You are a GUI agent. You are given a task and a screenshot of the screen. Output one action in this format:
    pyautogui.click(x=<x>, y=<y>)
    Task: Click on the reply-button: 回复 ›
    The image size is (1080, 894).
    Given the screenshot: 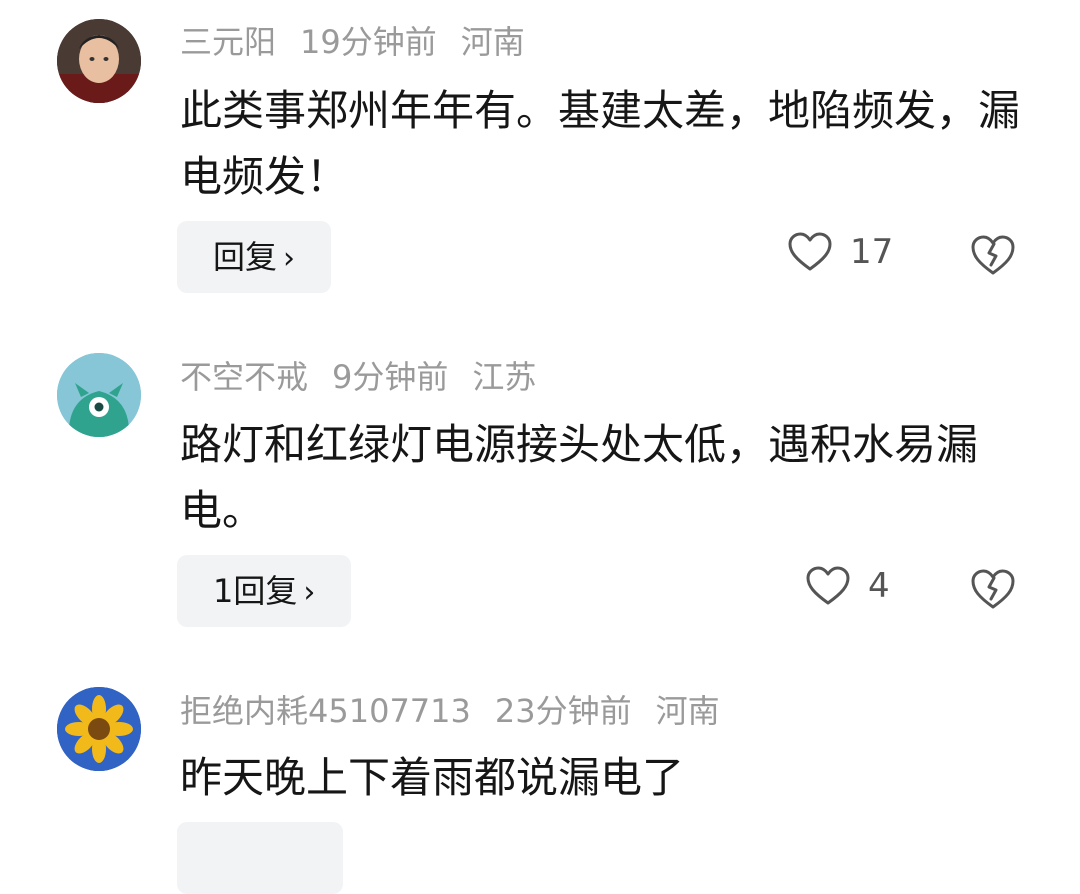 What is the action you would take?
    pyautogui.click(x=254, y=257)
    